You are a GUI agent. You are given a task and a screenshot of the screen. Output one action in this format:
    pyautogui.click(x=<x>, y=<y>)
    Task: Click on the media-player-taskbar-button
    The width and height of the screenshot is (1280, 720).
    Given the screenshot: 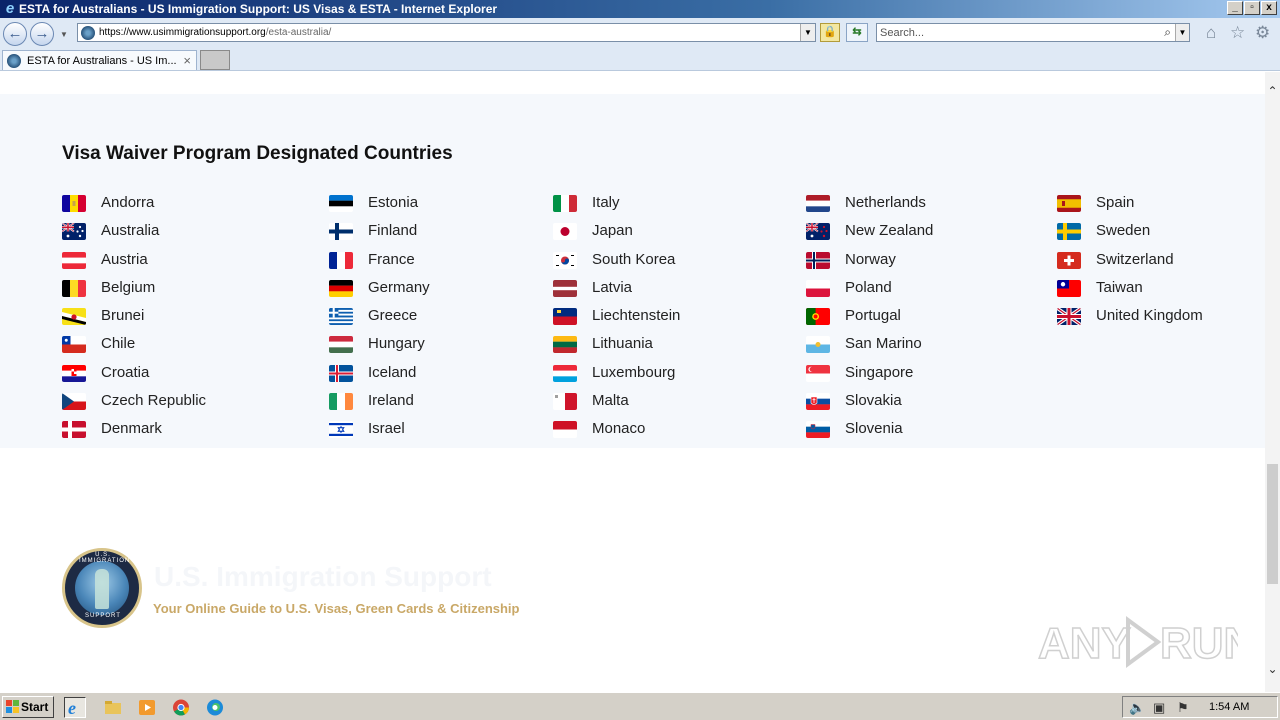 What is the action you would take?
    pyautogui.click(x=147, y=707)
    